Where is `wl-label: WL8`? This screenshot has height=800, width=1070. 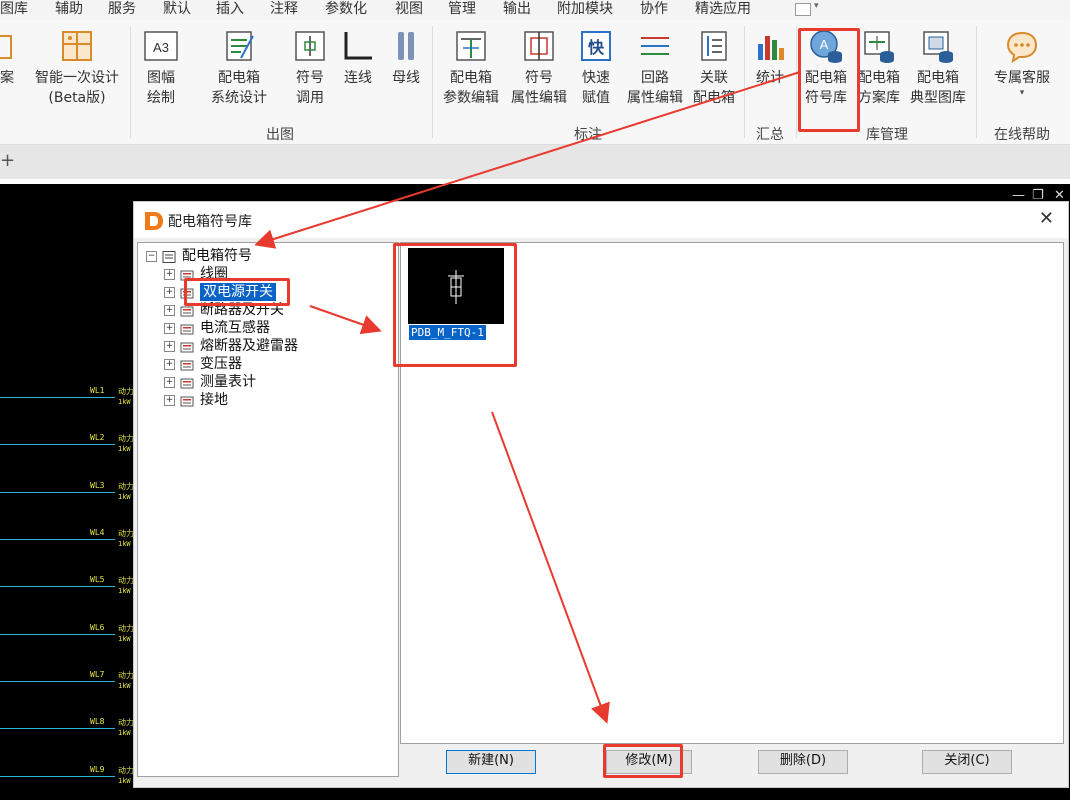
wl-label: WL8 is located at coordinates (97, 721).